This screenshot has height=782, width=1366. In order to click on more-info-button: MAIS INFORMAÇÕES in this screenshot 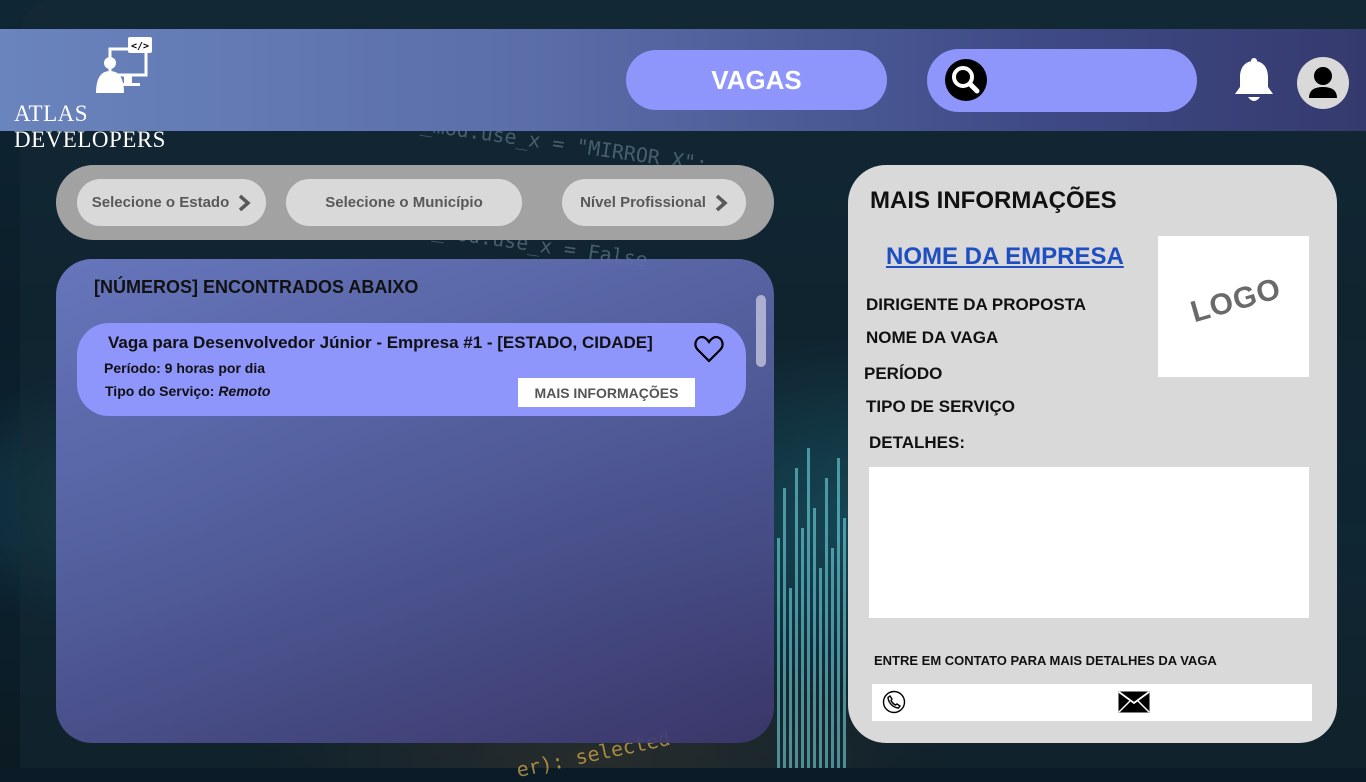, I will do `click(606, 392)`.